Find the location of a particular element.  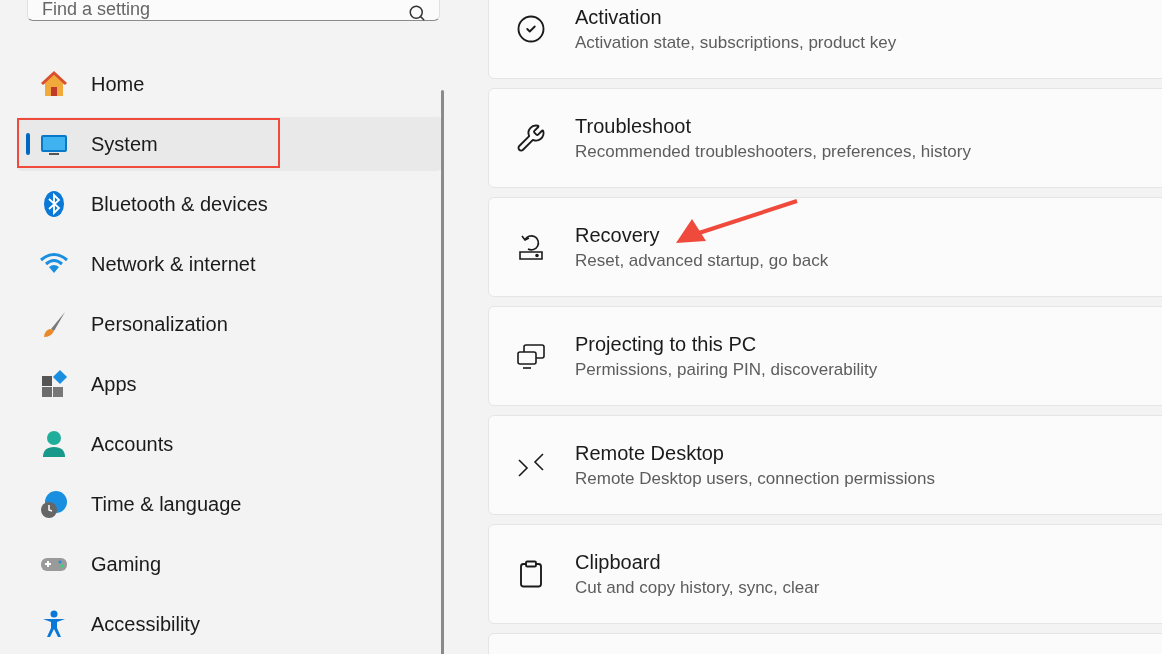

nav-item: Personalization is located at coordinates (229, 324).